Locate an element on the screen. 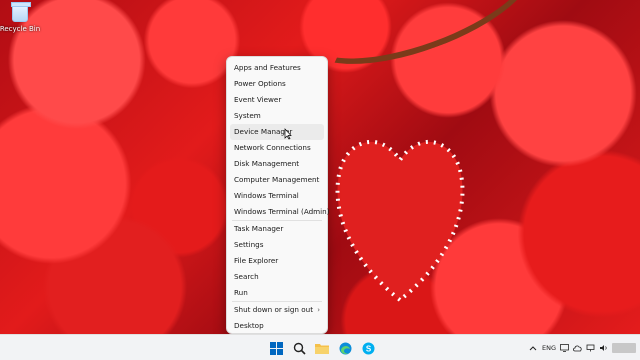  cloud-icon is located at coordinates (577, 348).